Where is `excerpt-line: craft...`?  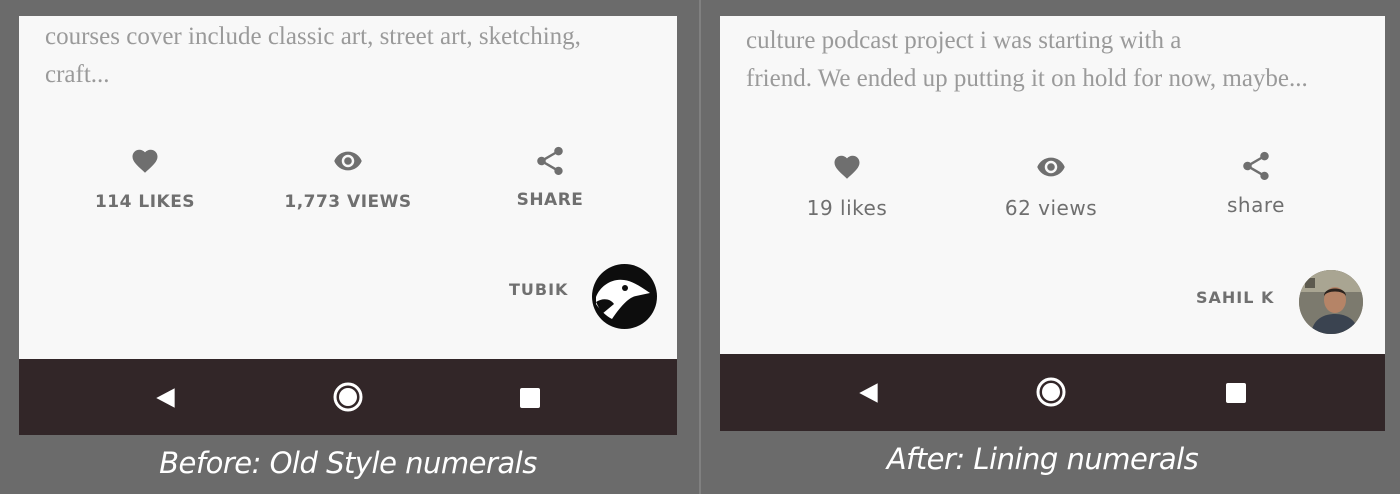 excerpt-line: craft... is located at coordinates (77, 74).